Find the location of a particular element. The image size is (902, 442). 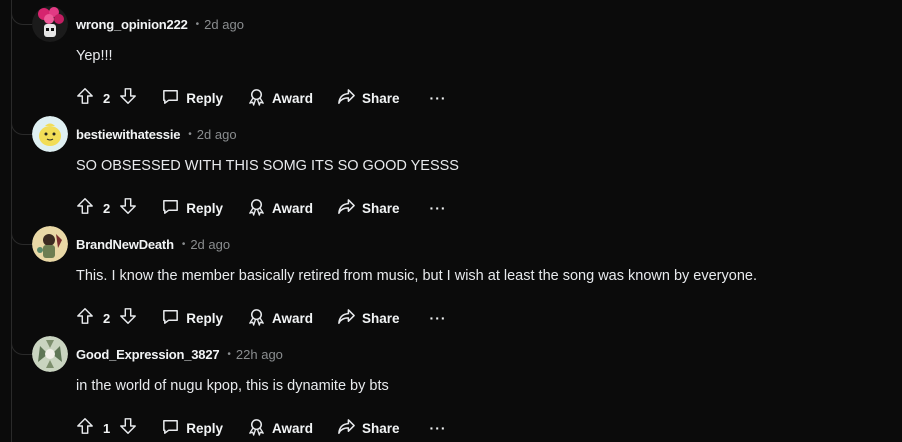

vote-score: 1 is located at coordinates (107, 428).